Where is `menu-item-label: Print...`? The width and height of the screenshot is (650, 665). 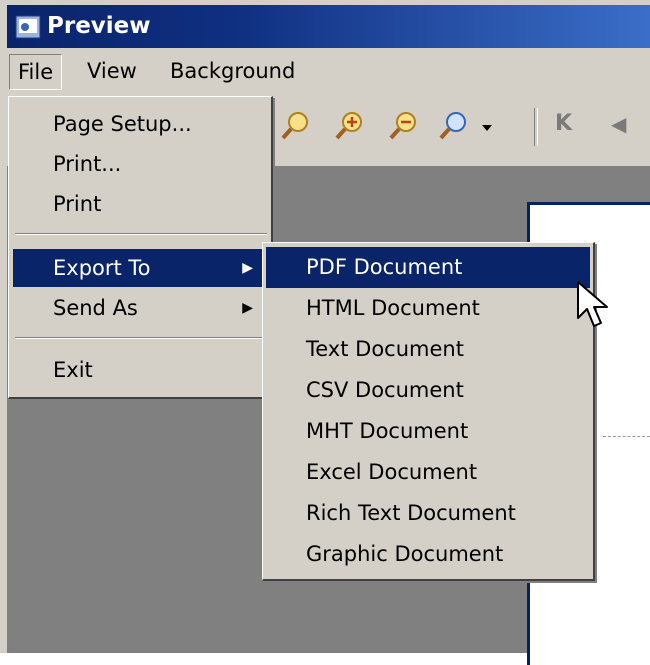 menu-item-label: Print... is located at coordinates (87, 164).